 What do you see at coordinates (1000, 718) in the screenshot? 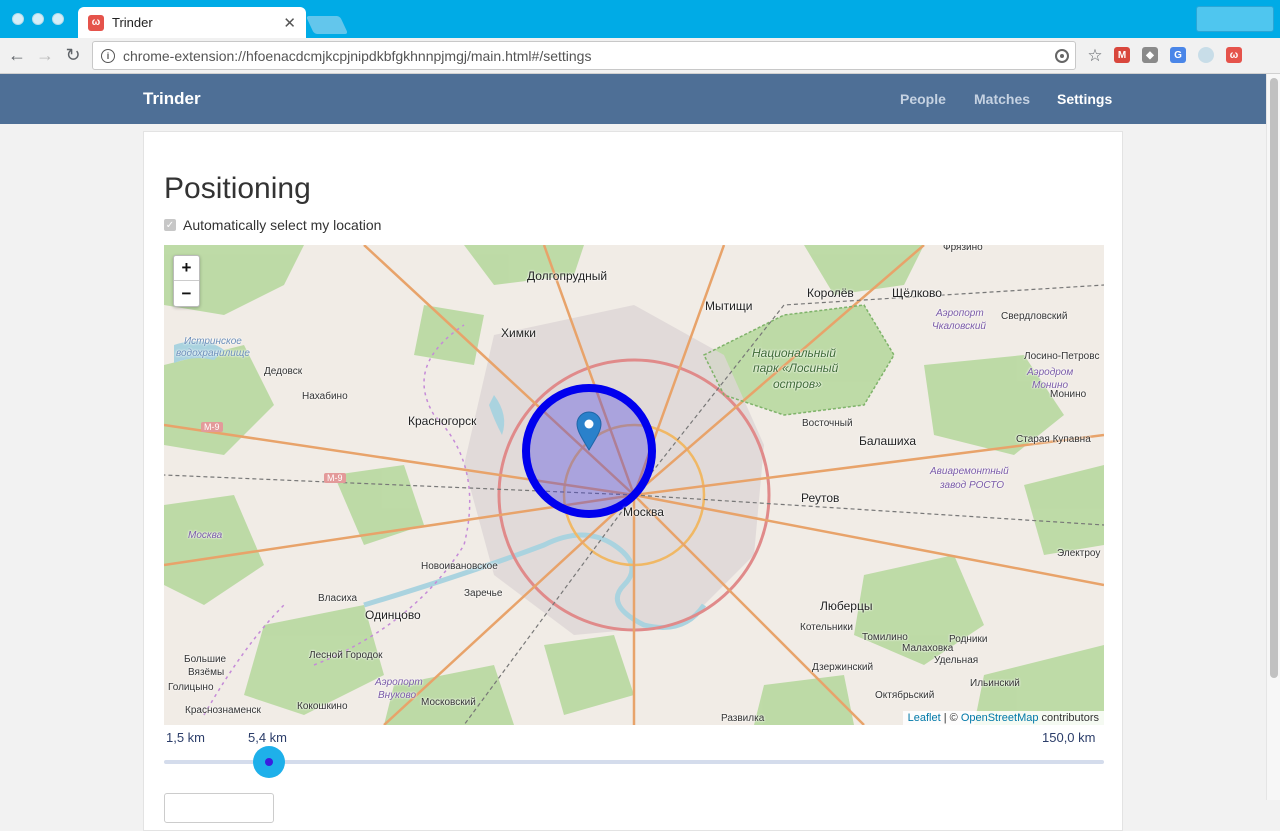
I see `openstreetmap-link: OpenStreetMap` at bounding box center [1000, 718].